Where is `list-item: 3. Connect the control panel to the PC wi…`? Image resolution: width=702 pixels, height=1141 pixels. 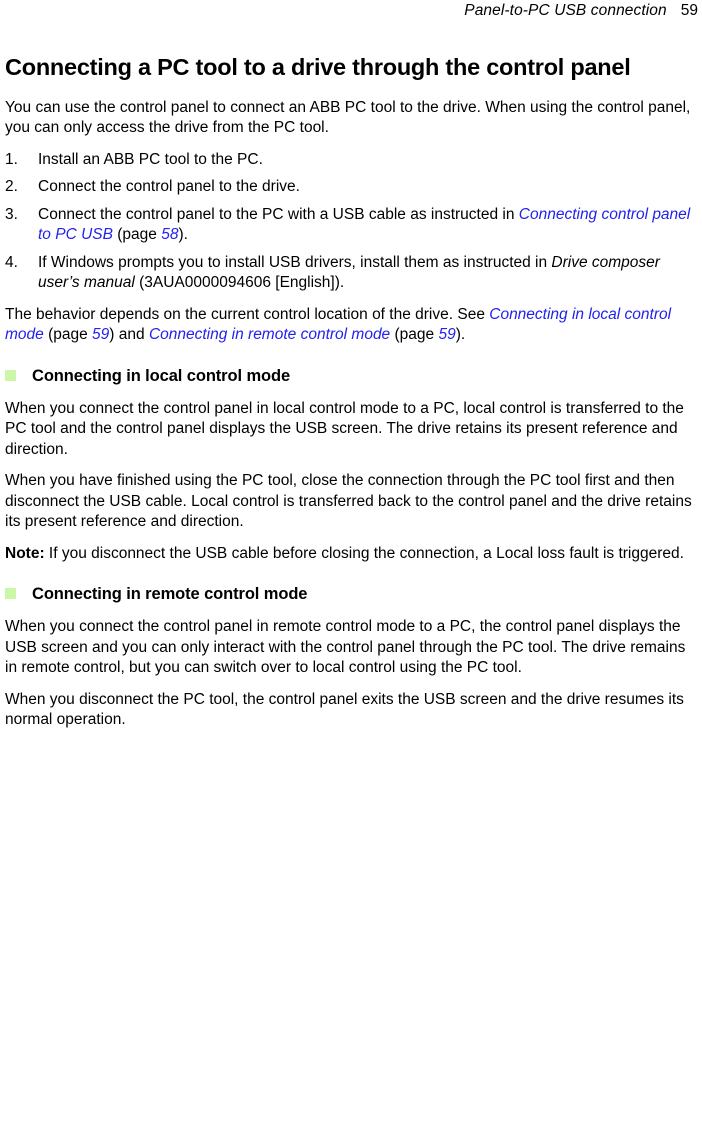
list-item: 3. Connect the control panel to the PC wi… is located at coordinates (352, 225).